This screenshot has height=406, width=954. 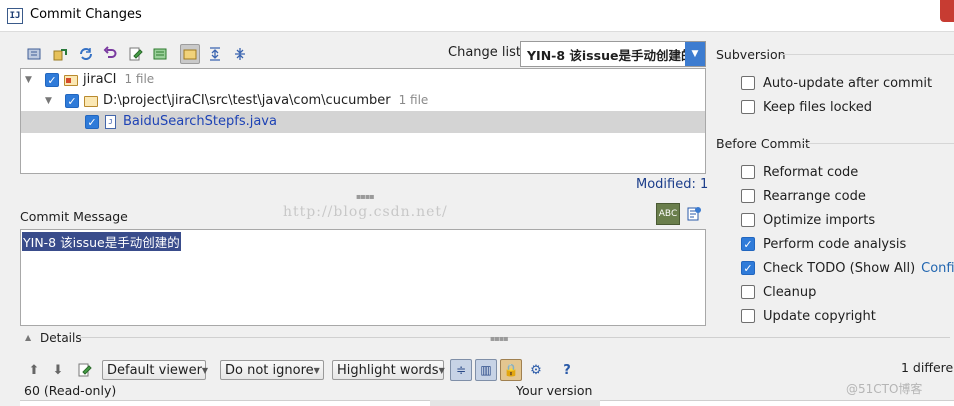 I want to click on tree-node-file: ✓ J BaiduSearchStepfs.java, so click(x=363, y=122).